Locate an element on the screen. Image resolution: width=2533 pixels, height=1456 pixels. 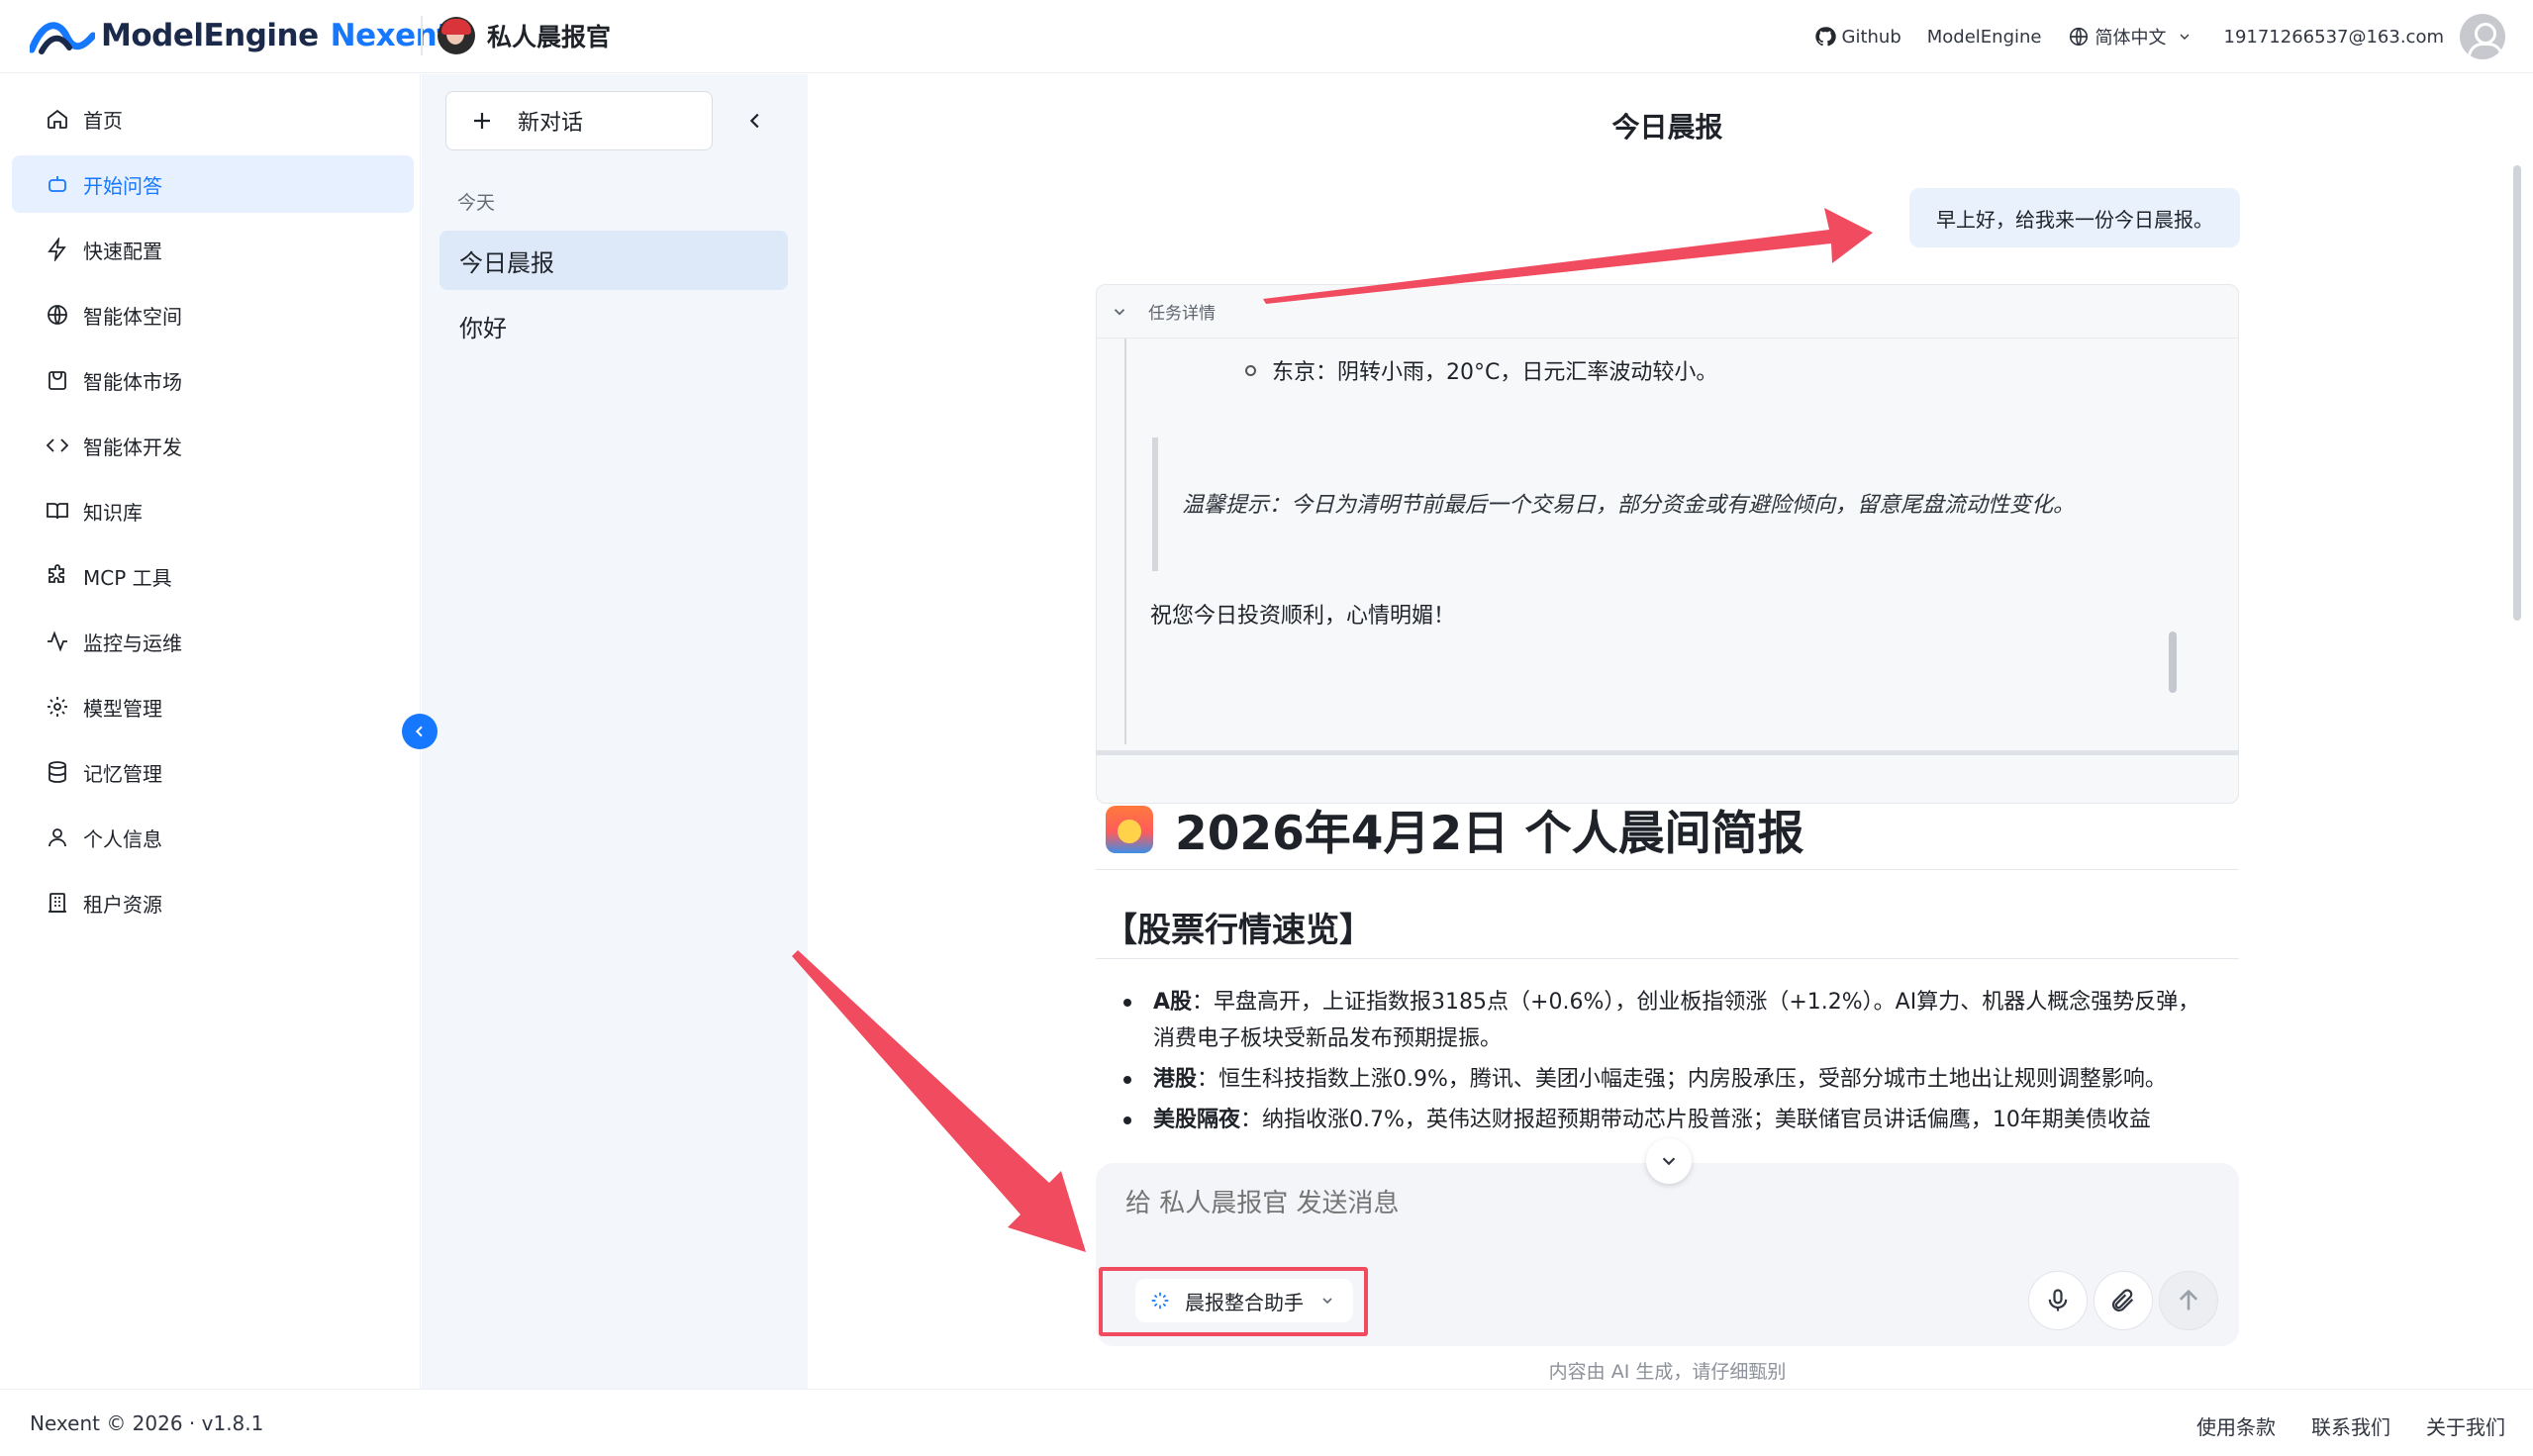
language-selector: 简体中文 is located at coordinates (2133, 36).